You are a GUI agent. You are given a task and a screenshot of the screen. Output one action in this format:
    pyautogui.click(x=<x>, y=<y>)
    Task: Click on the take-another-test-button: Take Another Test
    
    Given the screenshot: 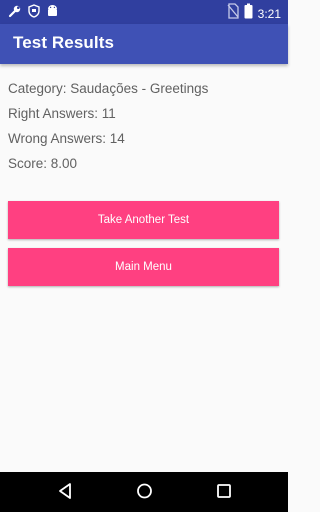 What is the action you would take?
    pyautogui.click(x=143, y=220)
    